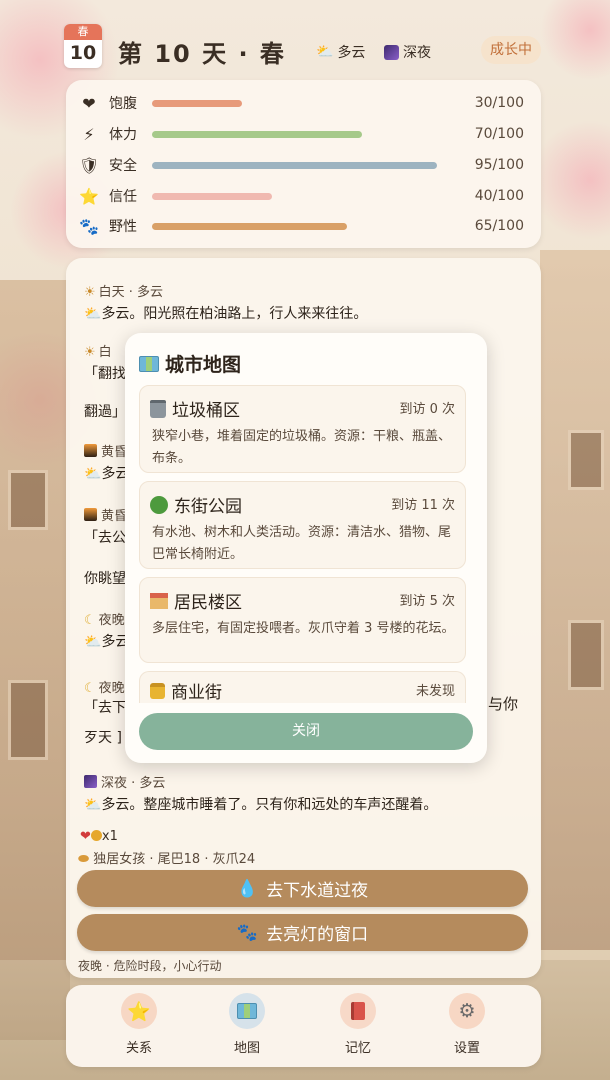  What do you see at coordinates (89, 165) in the screenshot?
I see `shield-icon: 🛡` at bounding box center [89, 165].